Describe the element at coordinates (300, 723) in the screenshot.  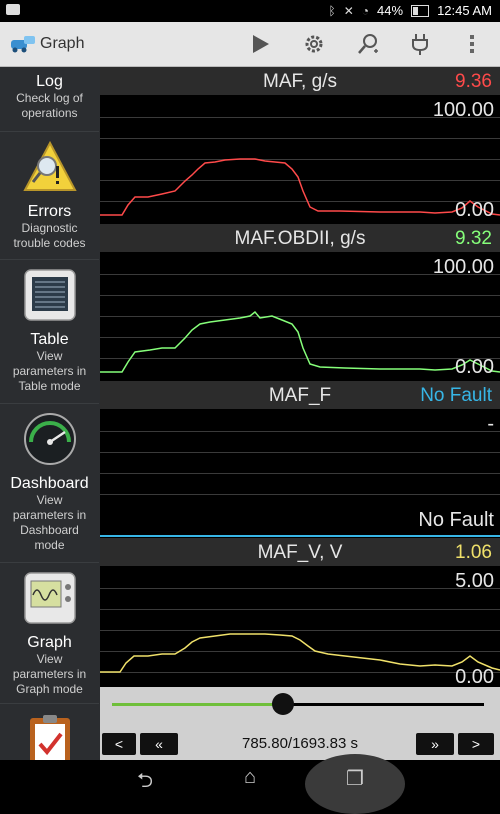
I see `playback-controls: < « 785.80/1693.83 s » >` at that location.